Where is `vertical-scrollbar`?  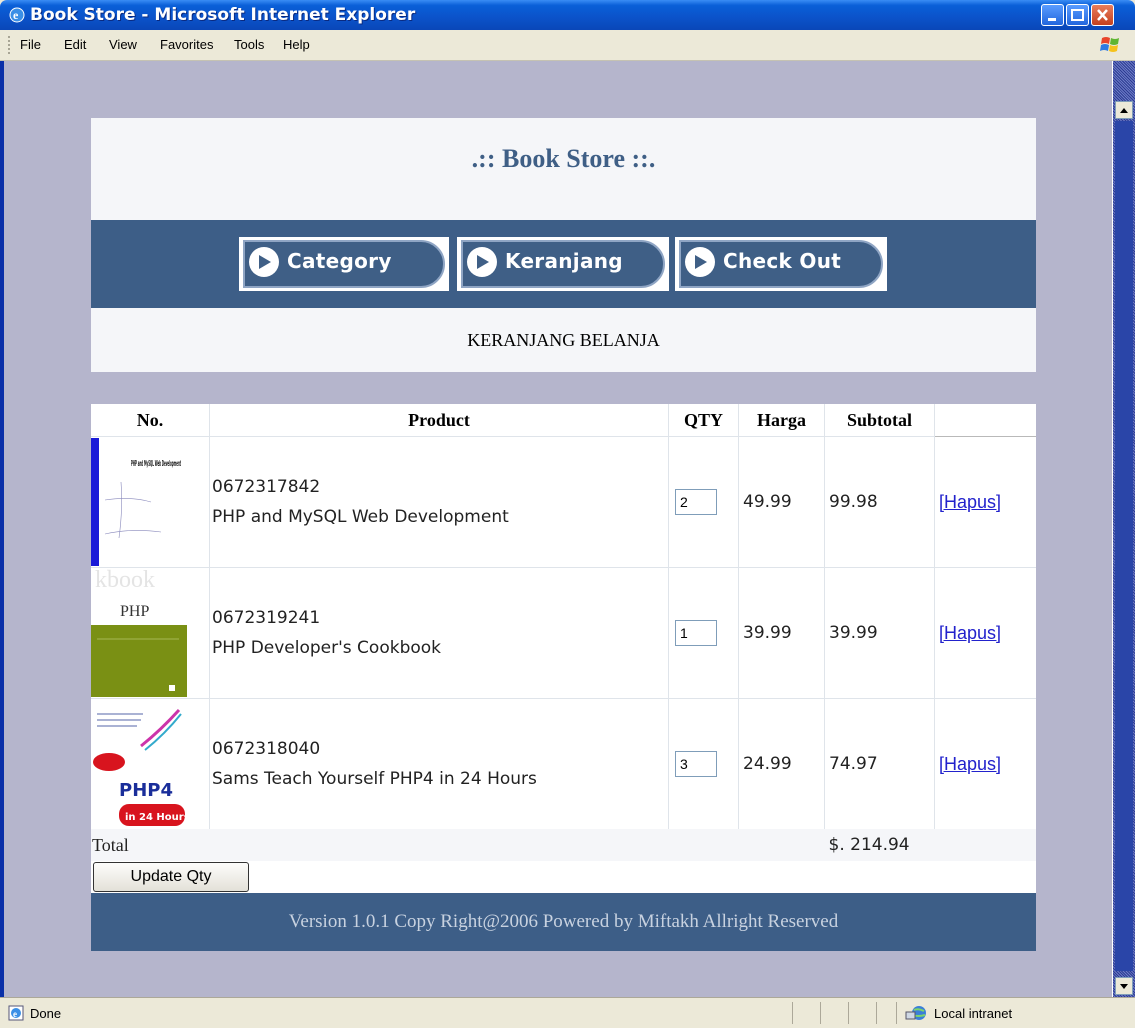 vertical-scrollbar is located at coordinates (1124, 529).